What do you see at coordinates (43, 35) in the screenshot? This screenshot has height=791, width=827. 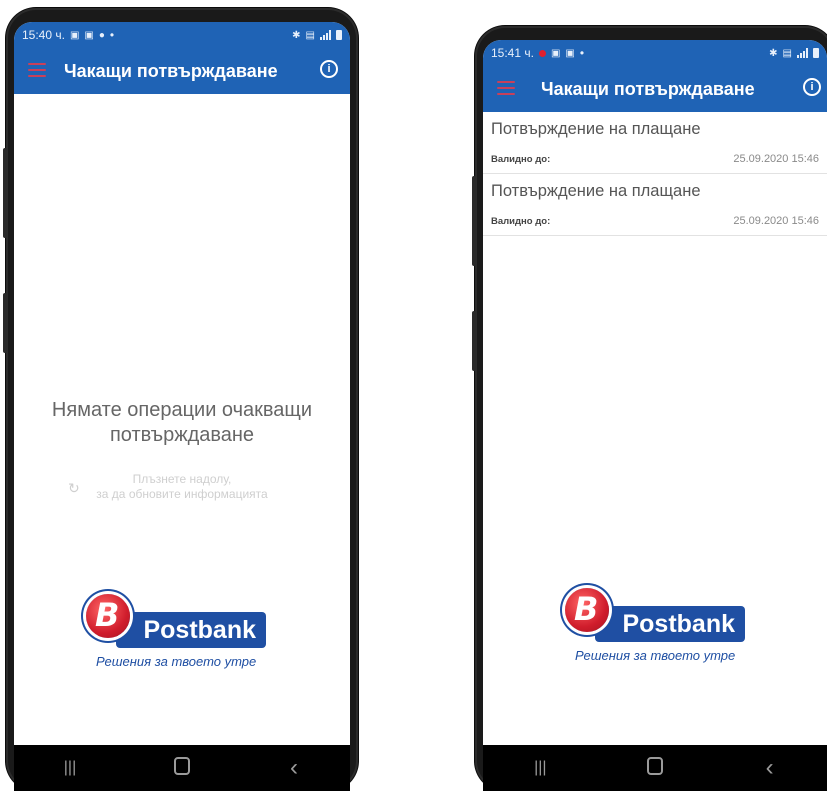 I see `status-time: 15:40 ч.` at bounding box center [43, 35].